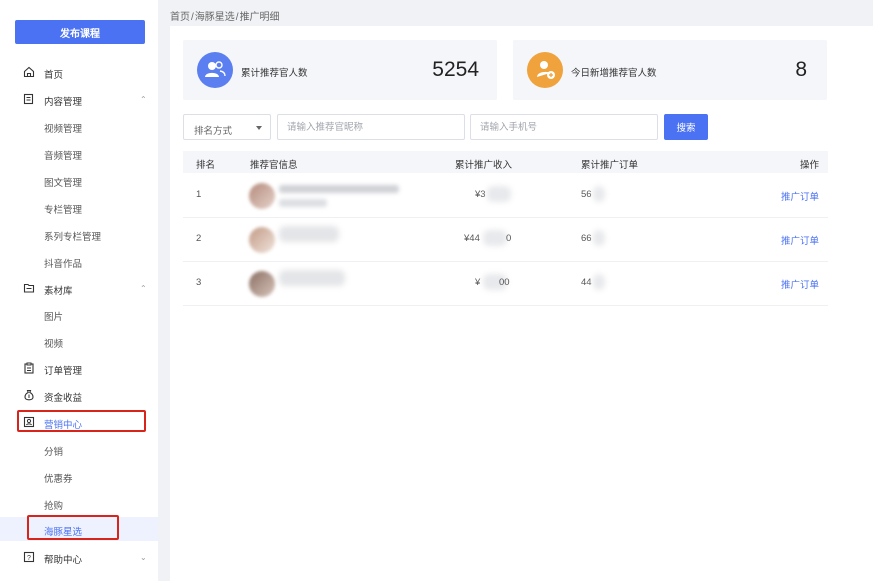 This screenshot has width=873, height=581. I want to click on sidebar-item-label: 图片, so click(54, 317).